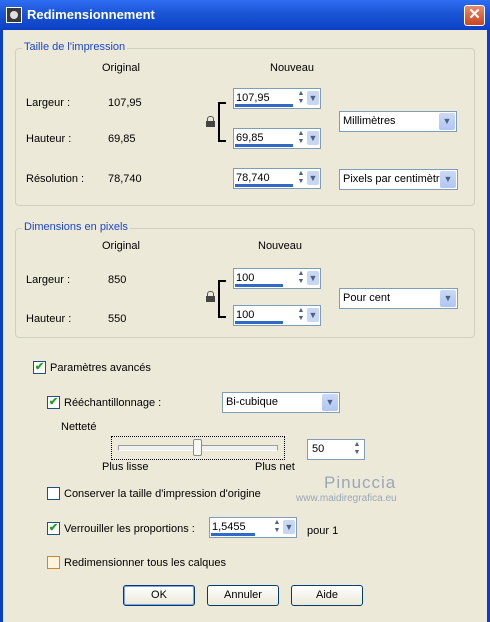 The image size is (490, 622). I want to click on resolution-unit-value: Pixels par centimètre, so click(392, 179).